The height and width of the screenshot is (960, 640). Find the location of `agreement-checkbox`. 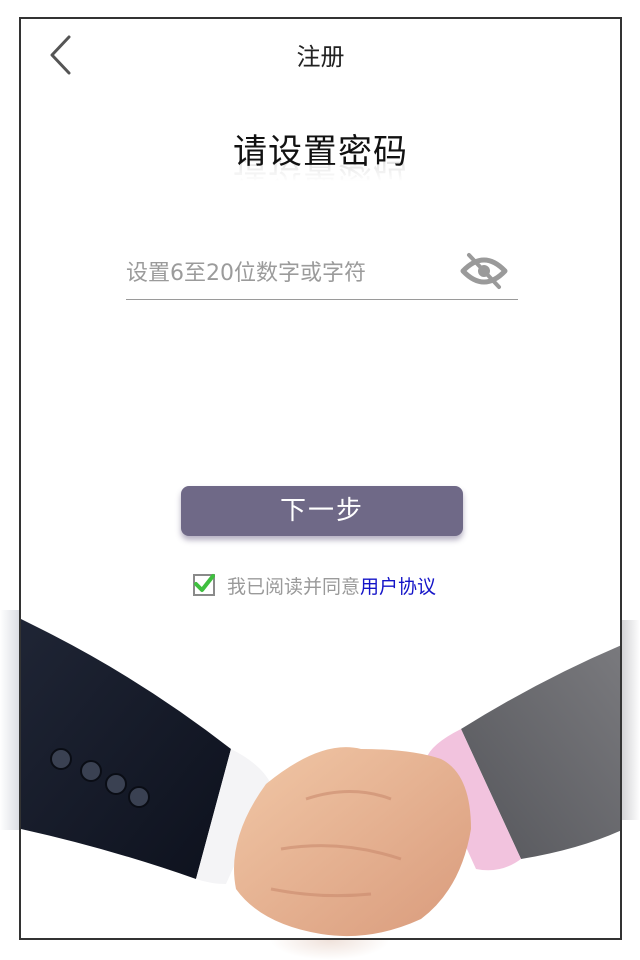

agreement-checkbox is located at coordinates (204, 585).